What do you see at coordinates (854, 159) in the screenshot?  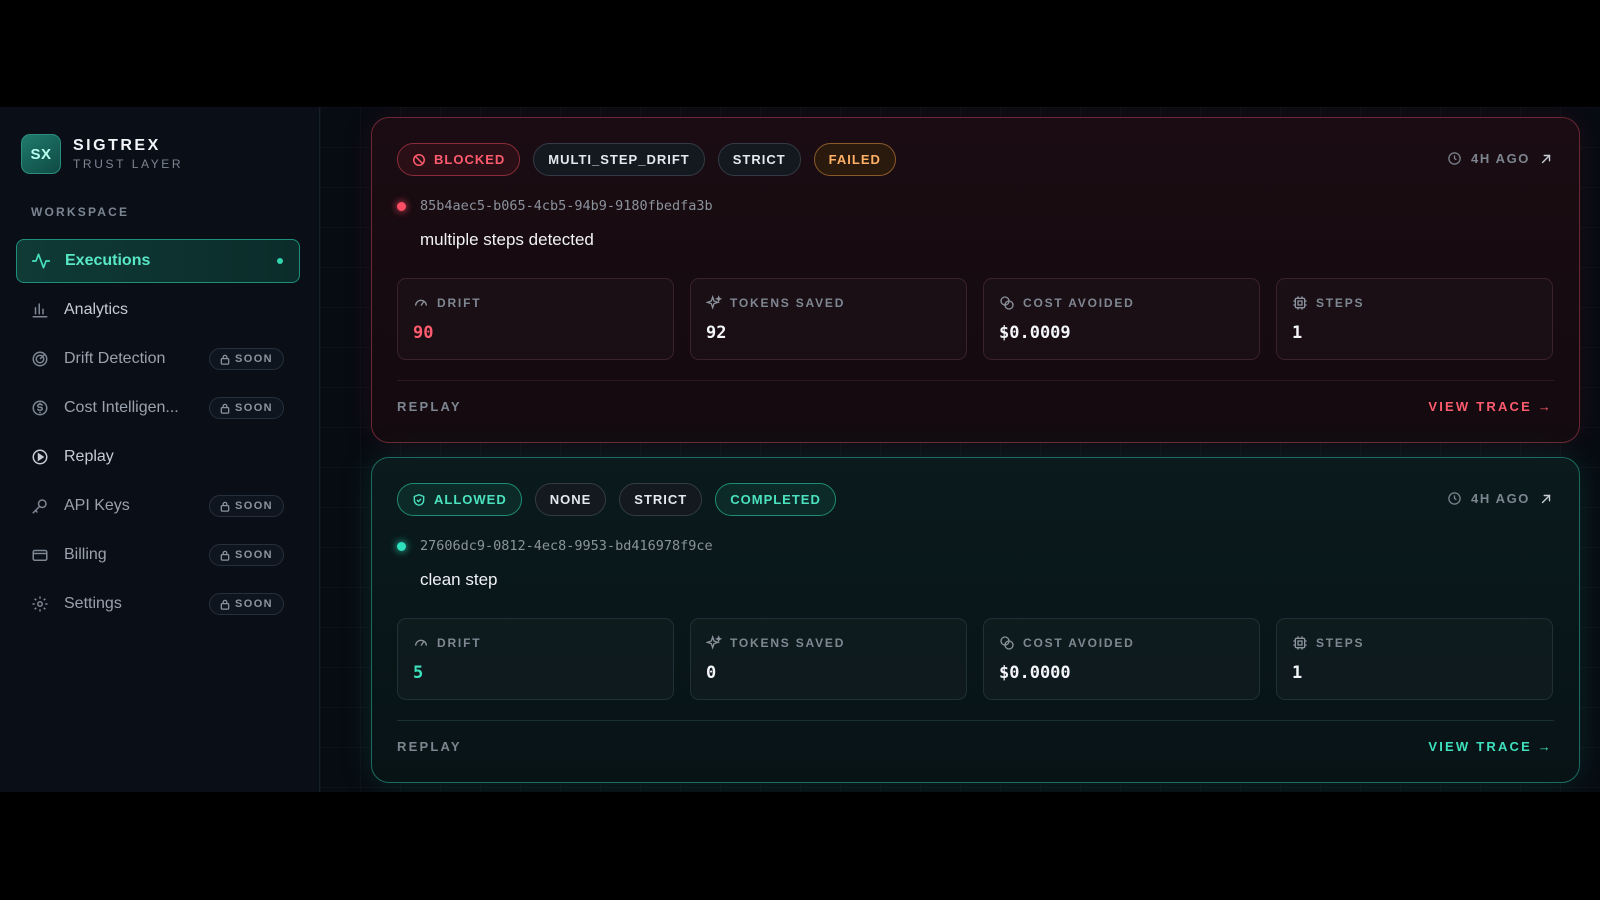 I see `result-badge: FAILED` at bounding box center [854, 159].